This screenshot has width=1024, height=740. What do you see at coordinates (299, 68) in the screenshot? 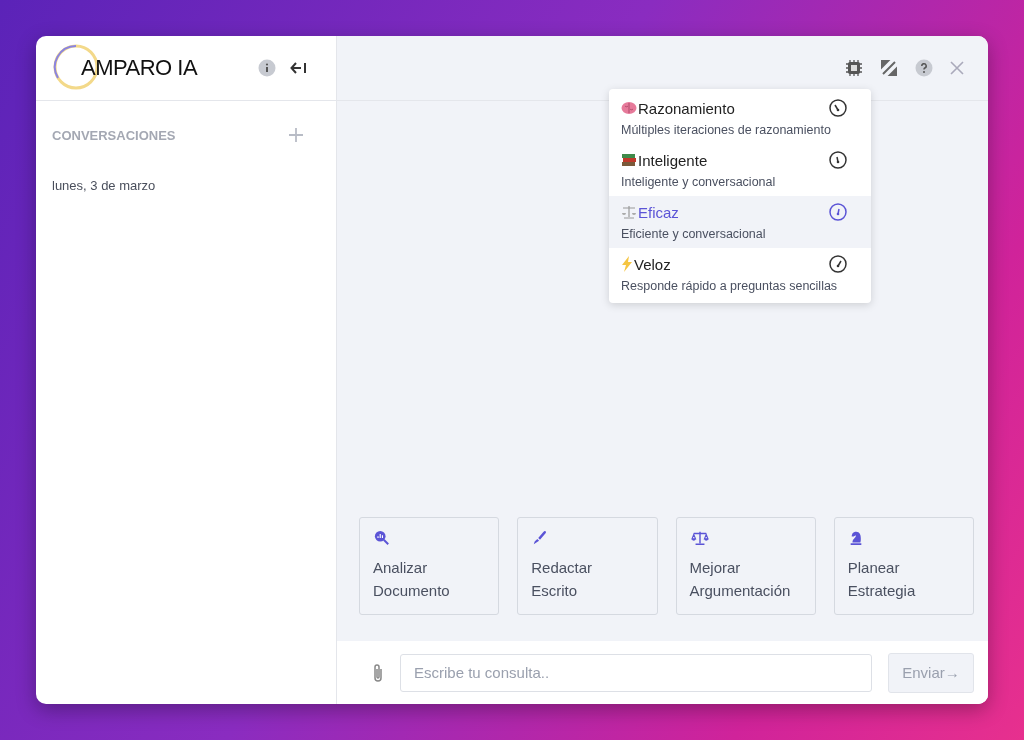
I see `collapse-sidebar-icon` at bounding box center [299, 68].